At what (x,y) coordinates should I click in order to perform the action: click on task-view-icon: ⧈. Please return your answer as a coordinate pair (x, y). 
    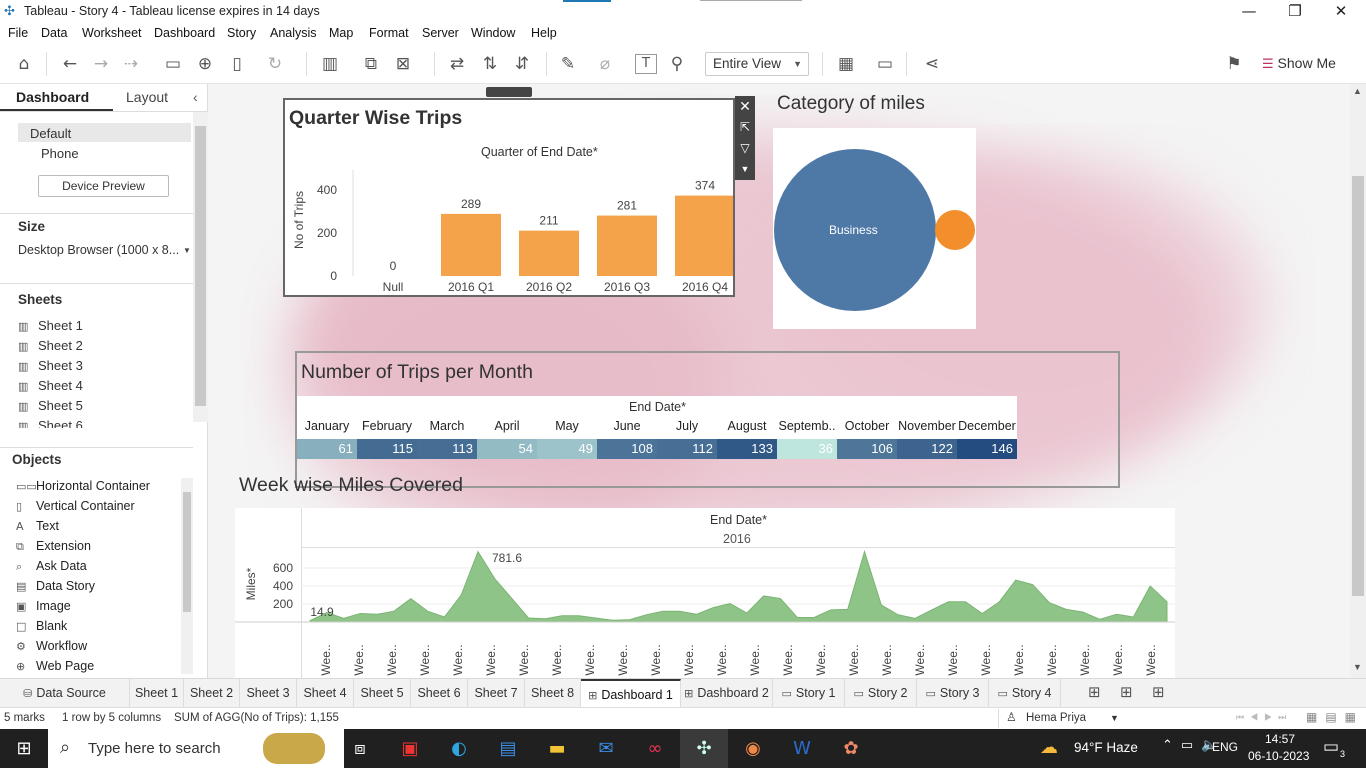
    Looking at the image, I should click on (360, 748).